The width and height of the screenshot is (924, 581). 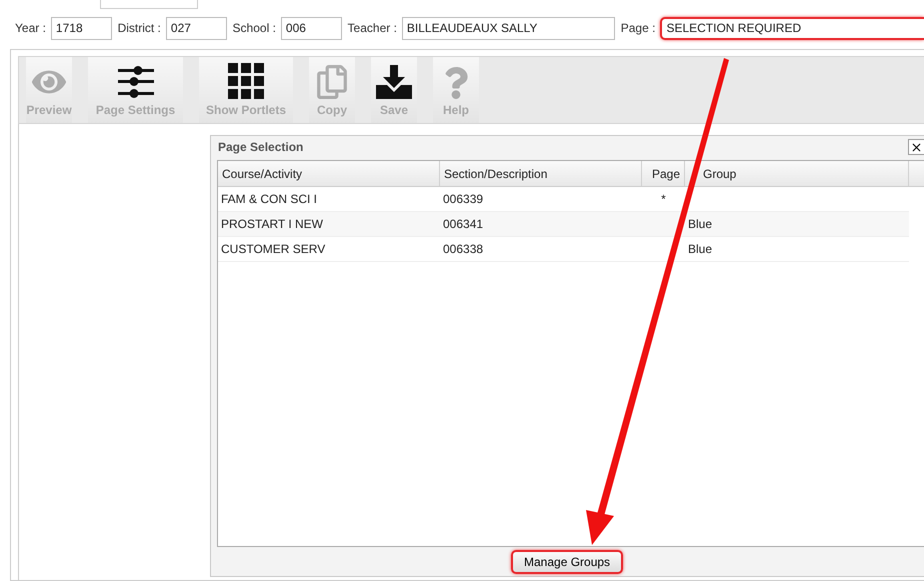 I want to click on column-header: Course/Activity, so click(x=329, y=173).